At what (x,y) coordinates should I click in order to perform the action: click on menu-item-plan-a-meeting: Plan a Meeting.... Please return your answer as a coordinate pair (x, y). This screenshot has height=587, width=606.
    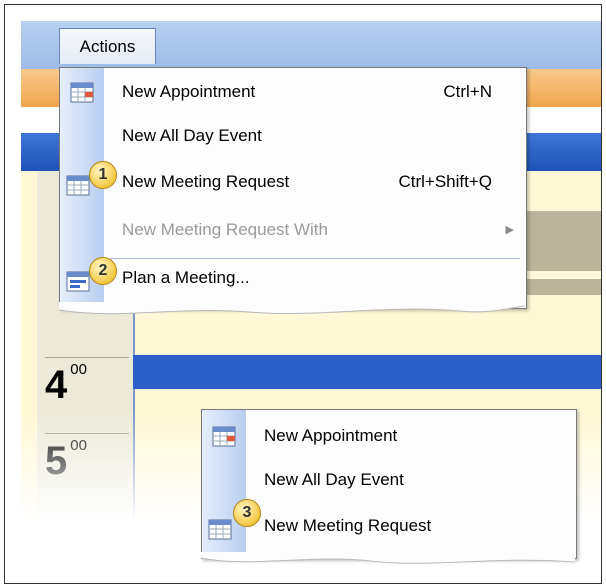
    Looking at the image, I should click on (293, 278).